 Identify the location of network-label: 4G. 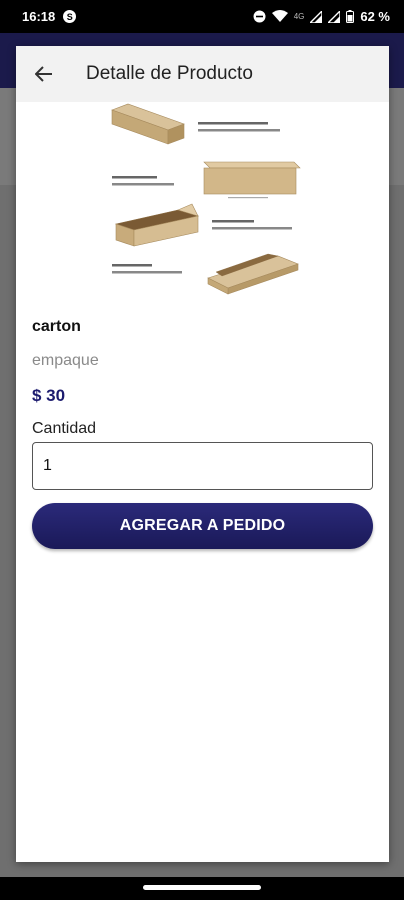
(299, 16).